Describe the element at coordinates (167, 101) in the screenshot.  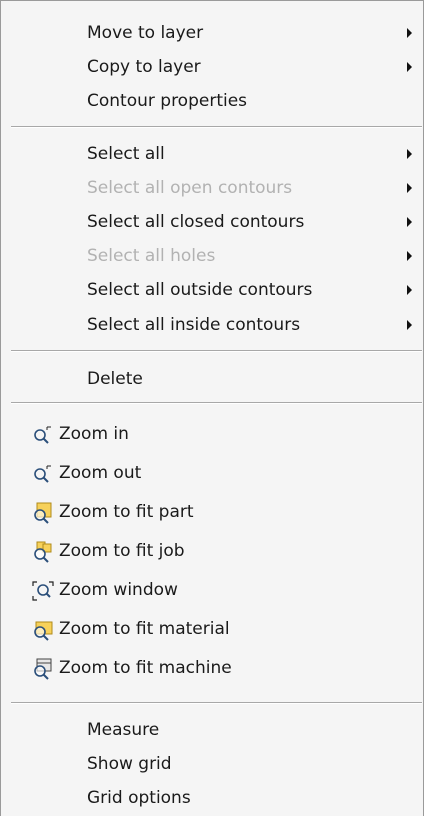
I see `menu-item-label: Contour properties` at that location.